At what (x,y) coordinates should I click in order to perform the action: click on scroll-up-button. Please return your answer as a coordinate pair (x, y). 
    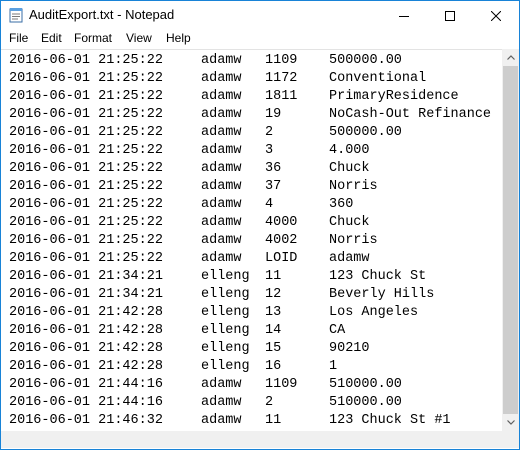
    Looking at the image, I should click on (510, 57).